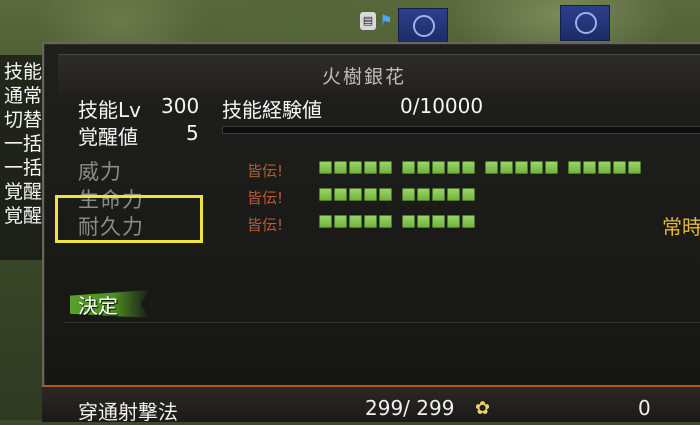 This screenshot has width=700, height=425. I want to click on flower-icon: ✿, so click(483, 408).